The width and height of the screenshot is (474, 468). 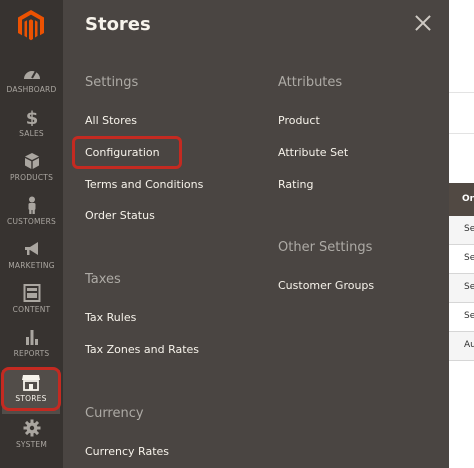 I want to click on sidebar-item-content: CONTENT, so click(x=31, y=306).